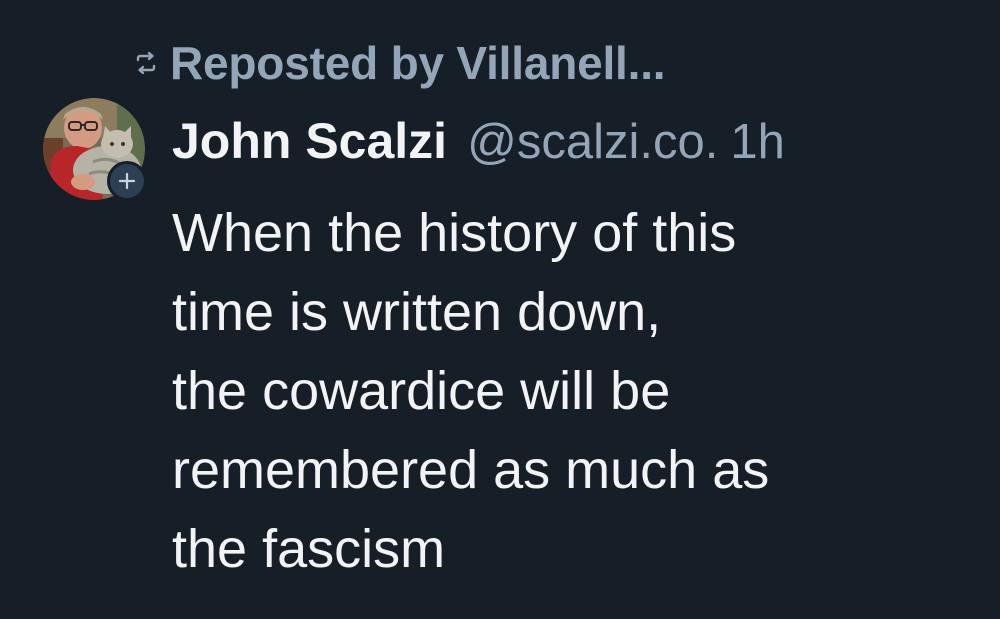 The width and height of the screenshot is (1000, 619). I want to click on post-text-line: time is written down,, so click(417, 312).